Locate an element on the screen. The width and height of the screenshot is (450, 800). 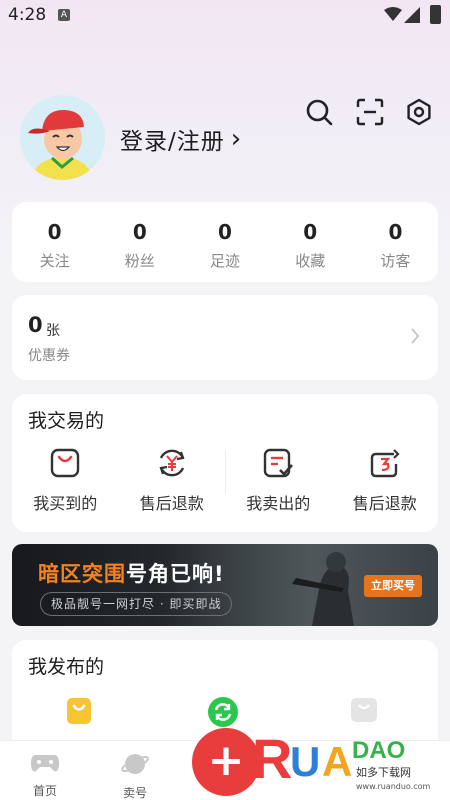
stat-footprint: 0 足迹 is located at coordinates (224, 242).